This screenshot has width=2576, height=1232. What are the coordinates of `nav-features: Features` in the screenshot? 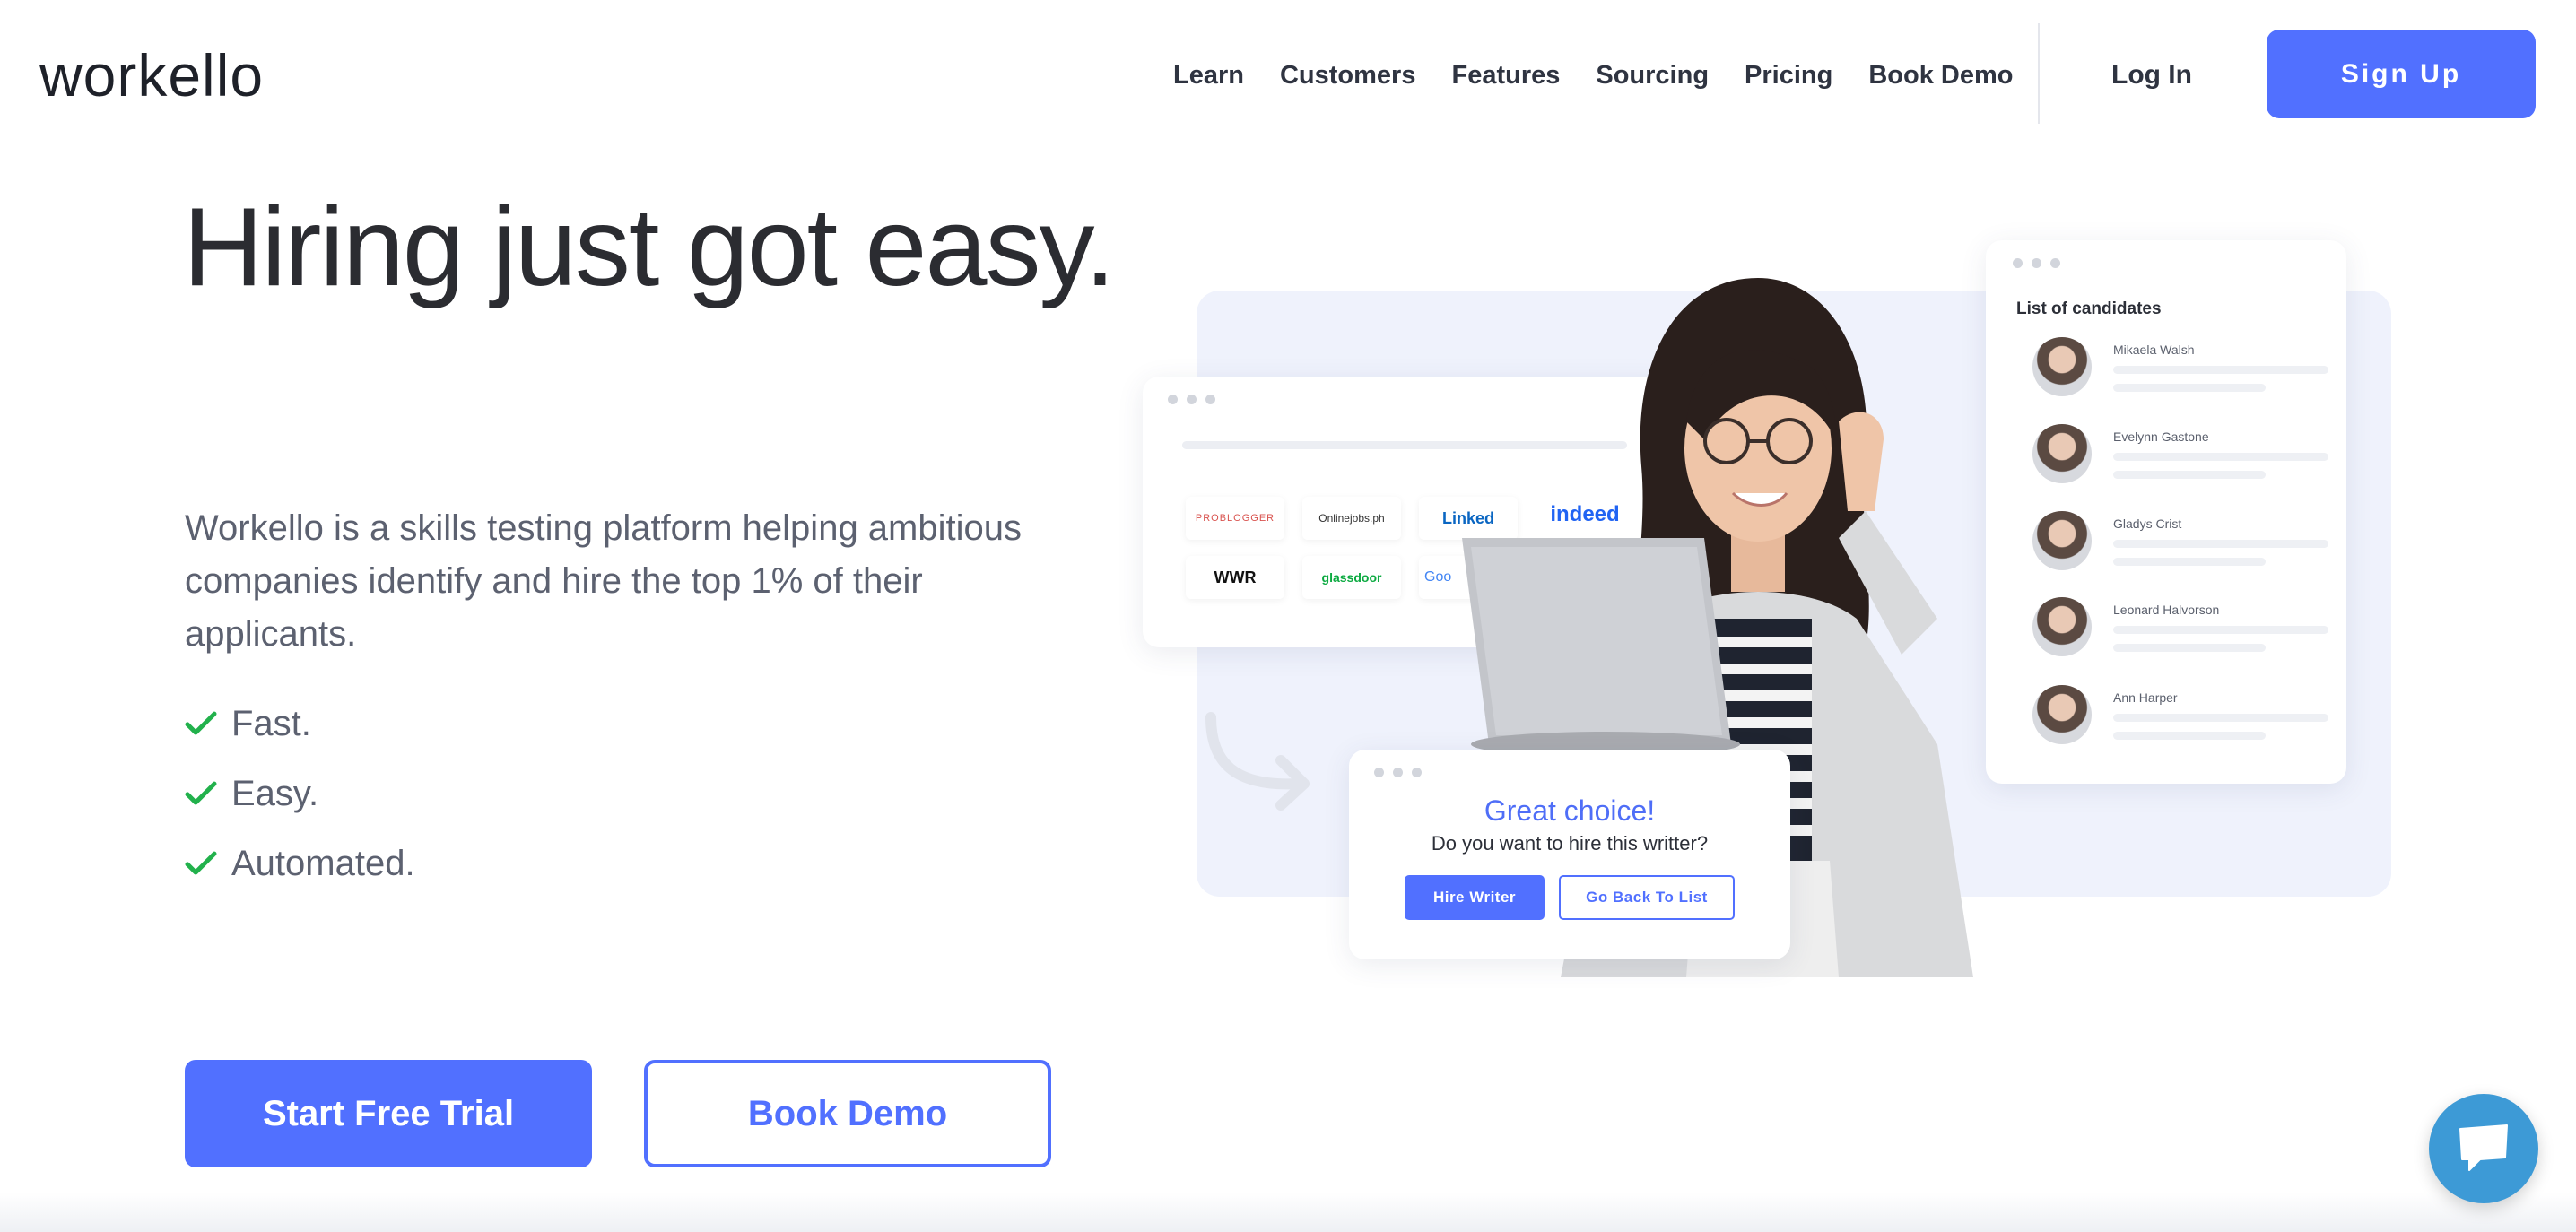 It's located at (1505, 76).